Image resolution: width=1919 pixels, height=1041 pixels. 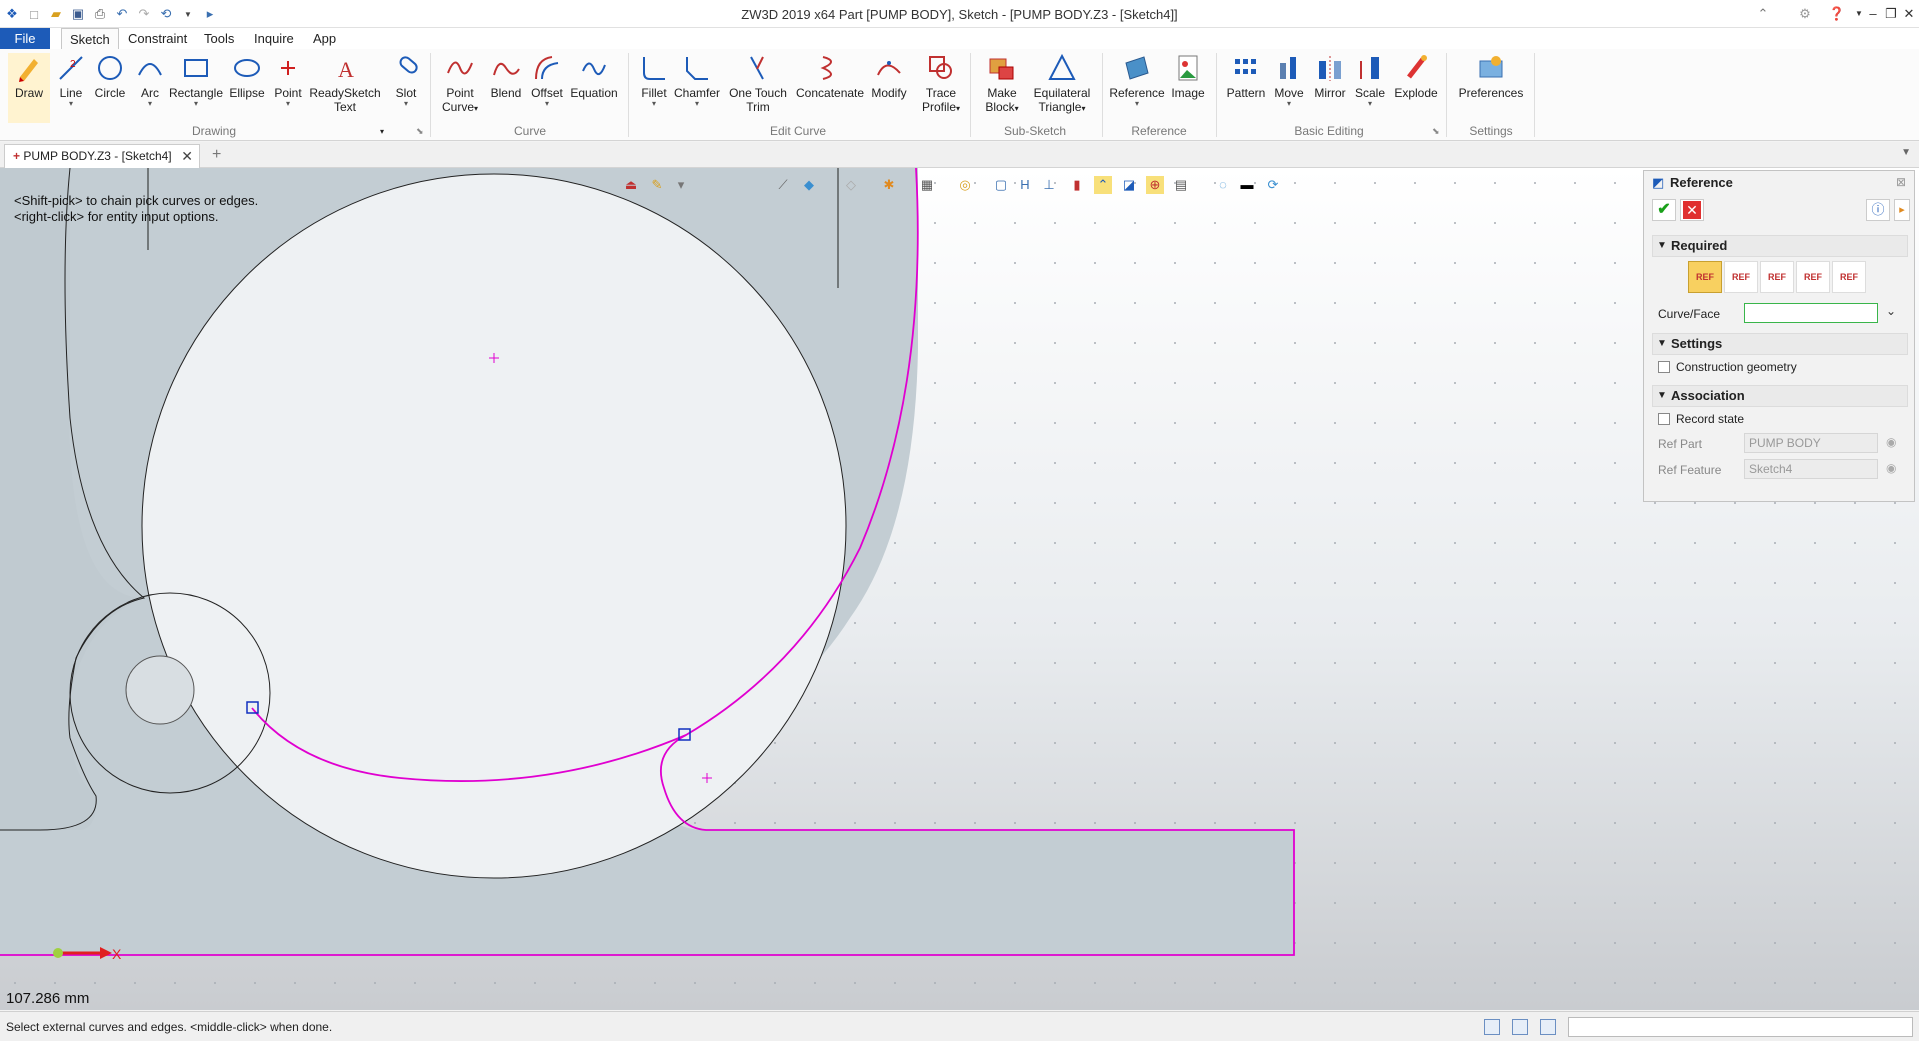 What do you see at coordinates (1049, 185) in the screenshot?
I see `plane-icon: ⊥` at bounding box center [1049, 185].